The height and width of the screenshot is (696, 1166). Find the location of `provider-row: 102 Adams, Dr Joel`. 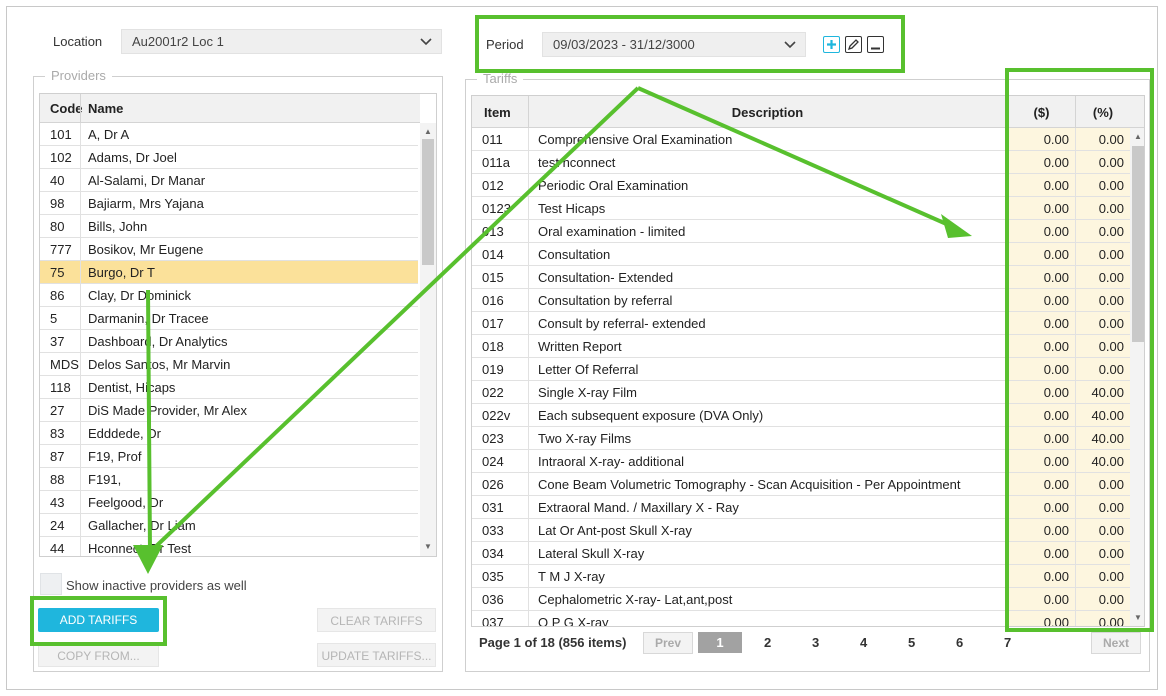

provider-row: 102 Adams, Dr Joel is located at coordinates (229, 157).